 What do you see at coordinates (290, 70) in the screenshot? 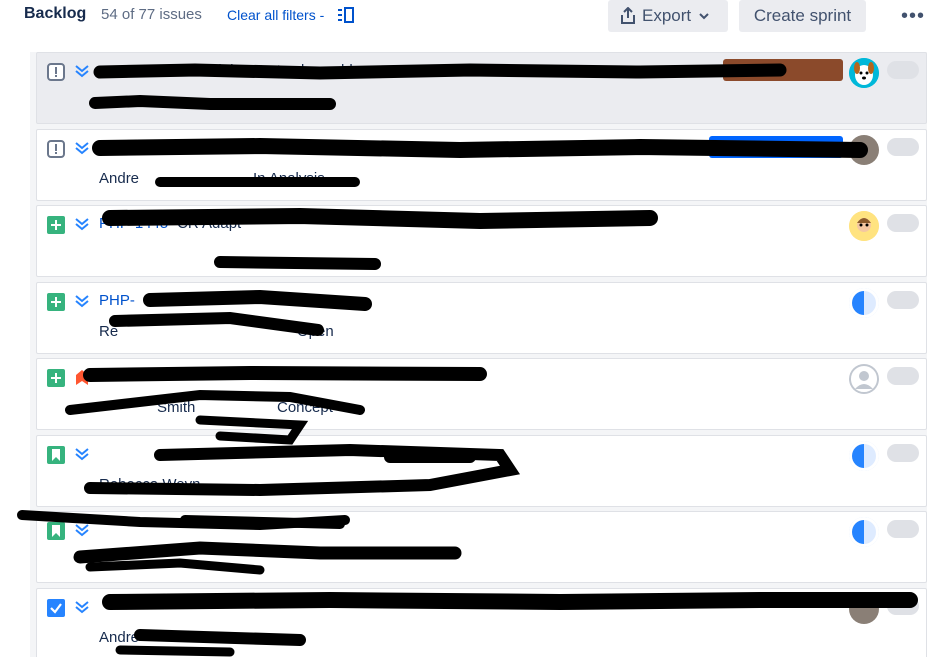
I see `issue-summary: SP ziehen trotz abgeschlossen` at bounding box center [290, 70].